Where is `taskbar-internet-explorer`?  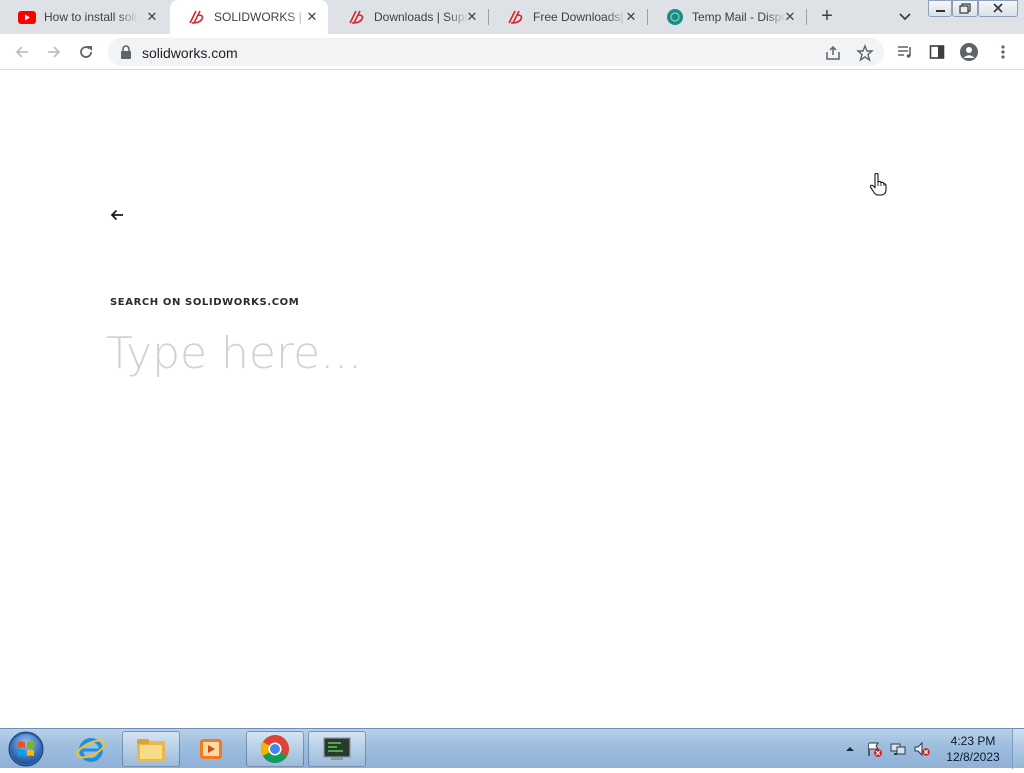
taskbar-internet-explorer is located at coordinates (91, 749).